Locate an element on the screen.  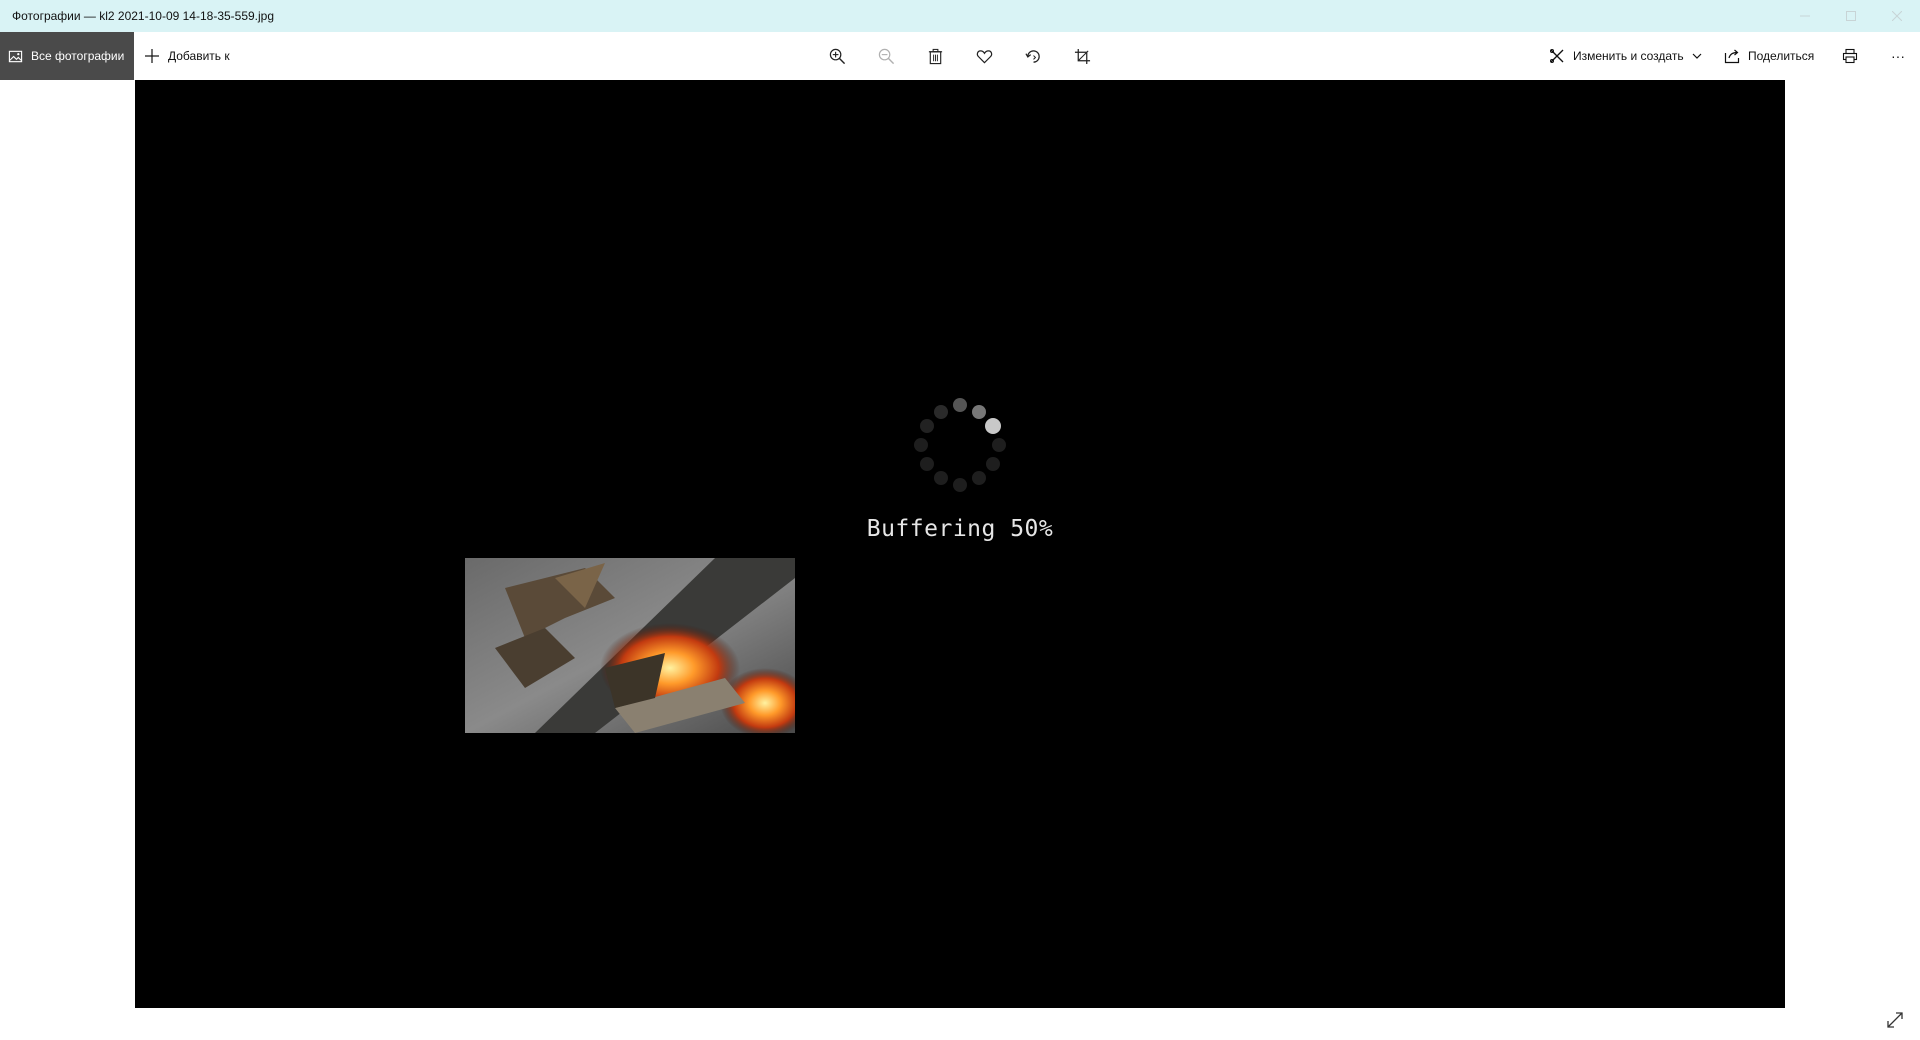
edit-create-button: Изменить и создать is located at coordinates (1625, 56).